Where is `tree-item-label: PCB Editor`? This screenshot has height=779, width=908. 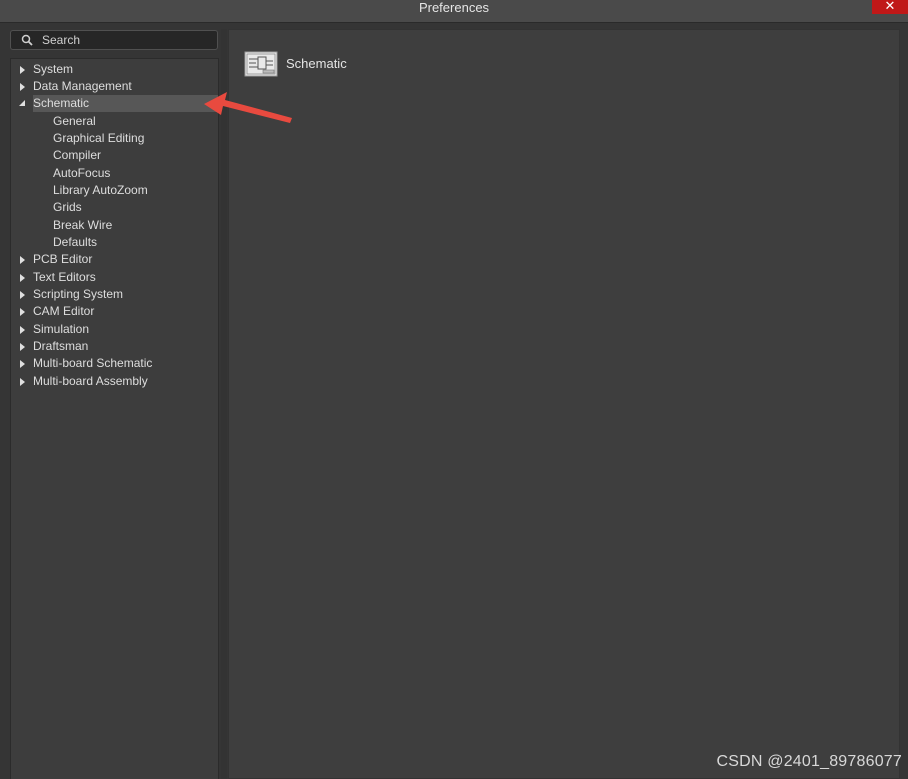
tree-item-label: PCB Editor is located at coordinates (63, 259).